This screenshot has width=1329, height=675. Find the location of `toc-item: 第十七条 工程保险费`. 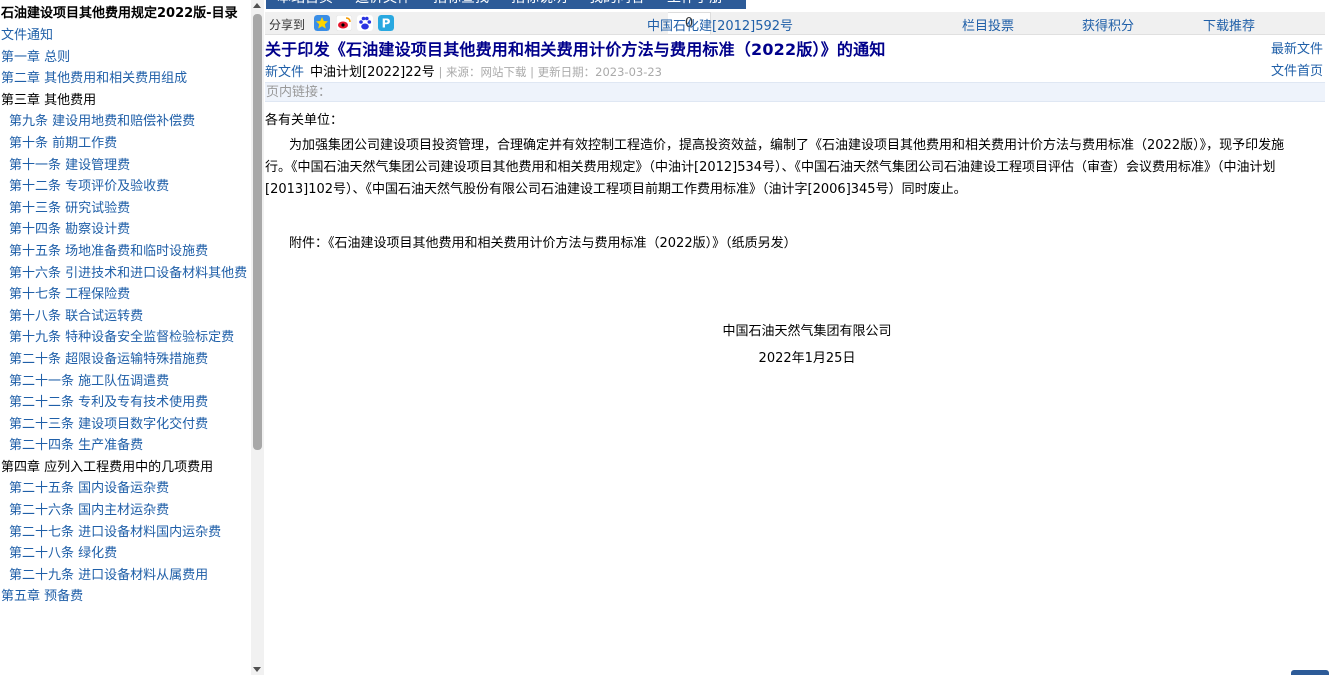

toc-item: 第十七条 工程保险费 is located at coordinates (125, 295).